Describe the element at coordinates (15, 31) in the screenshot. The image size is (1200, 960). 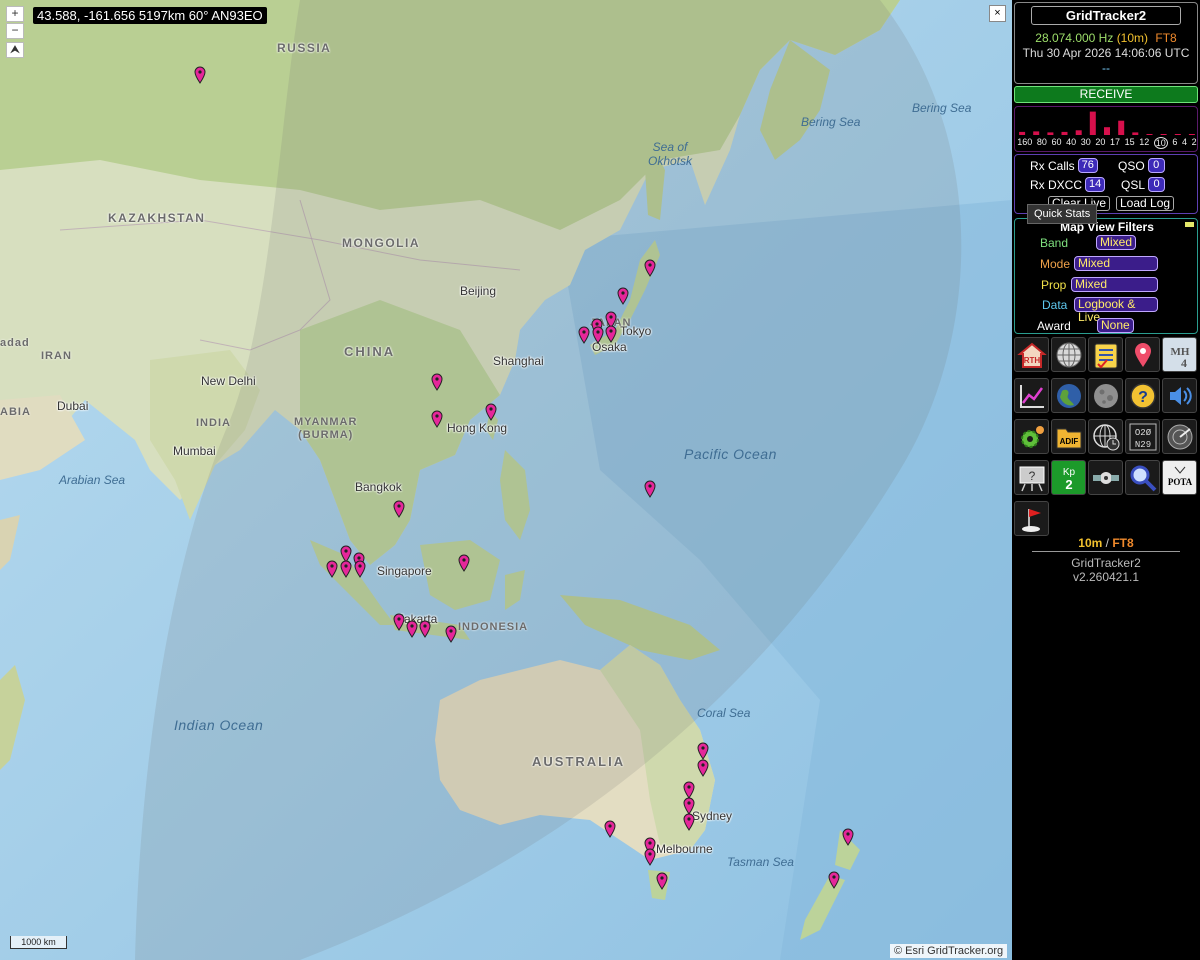
I see `zoom-out-button: −` at that location.